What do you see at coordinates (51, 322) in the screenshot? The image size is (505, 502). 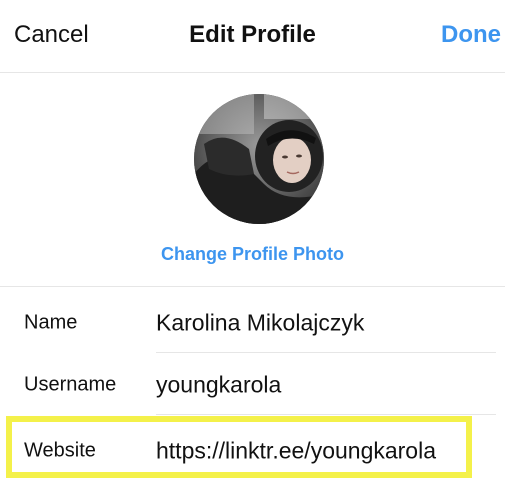 I see `name-label: Name` at bounding box center [51, 322].